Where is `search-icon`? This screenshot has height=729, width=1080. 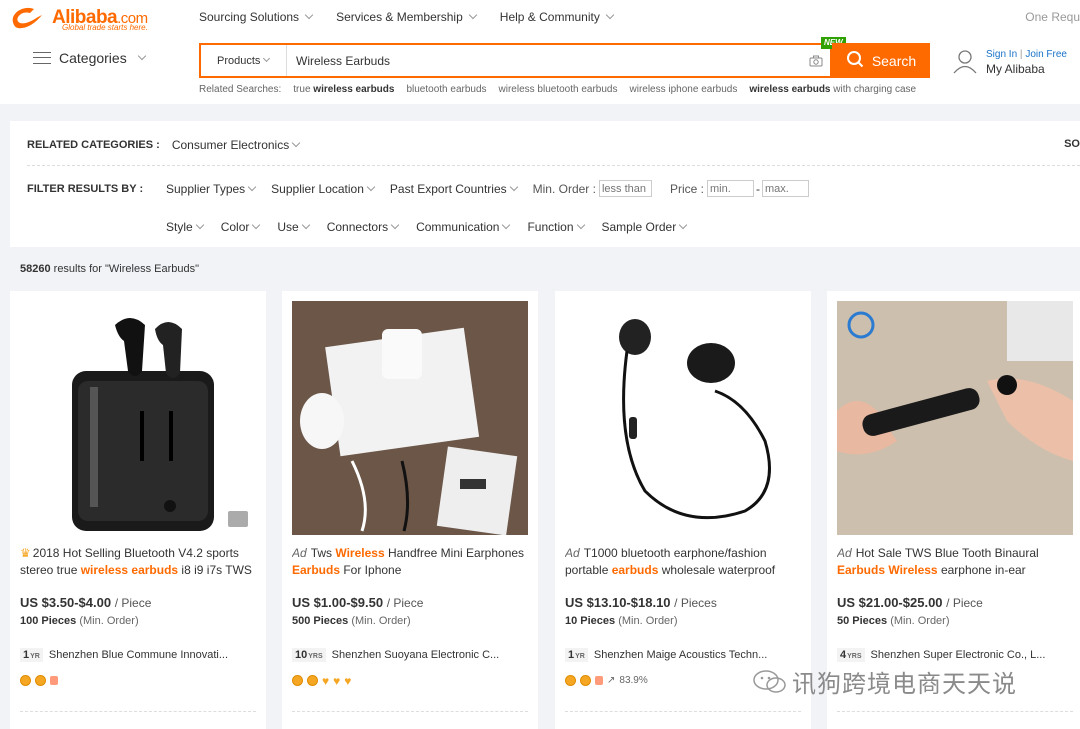 search-icon is located at coordinates (855, 60).